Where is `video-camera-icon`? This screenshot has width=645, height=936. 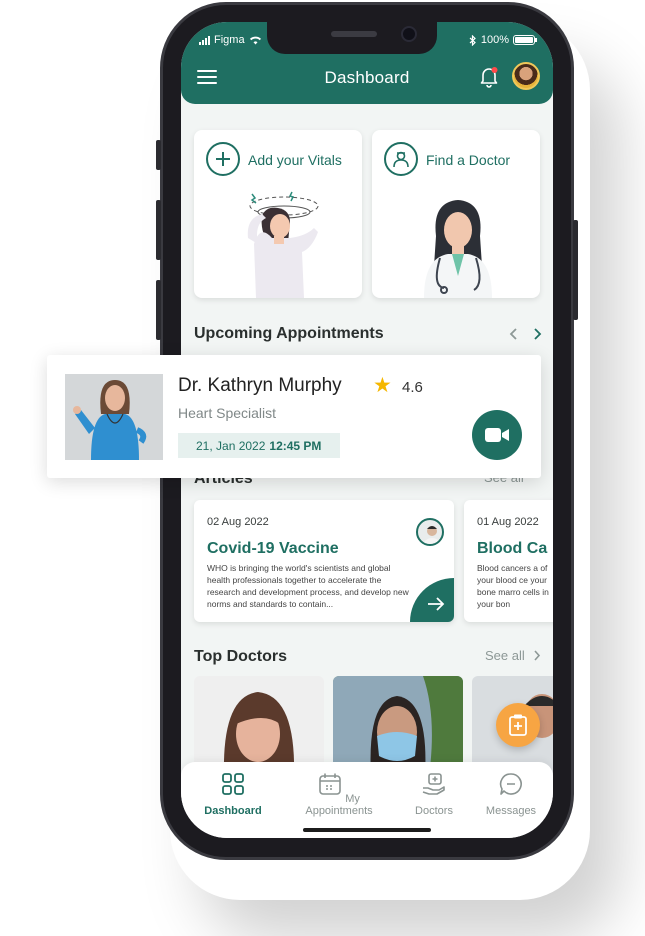
video-camera-icon is located at coordinates (497, 435).